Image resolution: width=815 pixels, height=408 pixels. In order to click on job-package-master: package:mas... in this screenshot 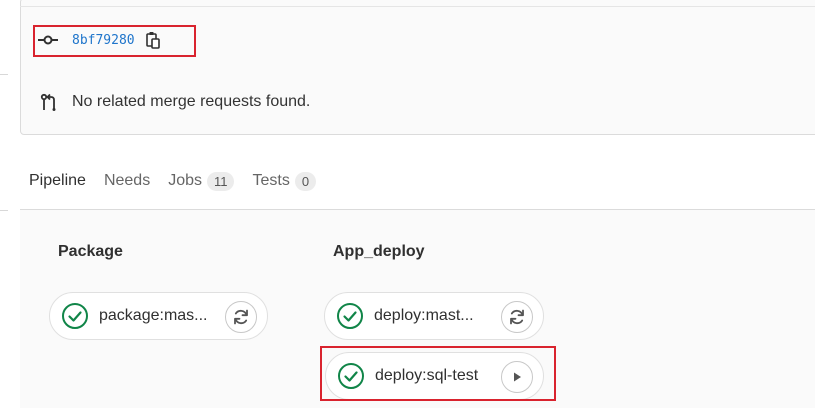, I will do `click(158, 316)`.